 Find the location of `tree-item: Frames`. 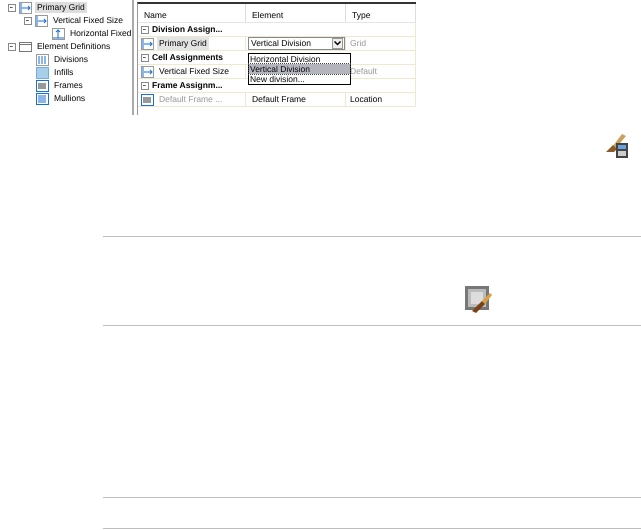

tree-item: Frames is located at coordinates (68, 85).